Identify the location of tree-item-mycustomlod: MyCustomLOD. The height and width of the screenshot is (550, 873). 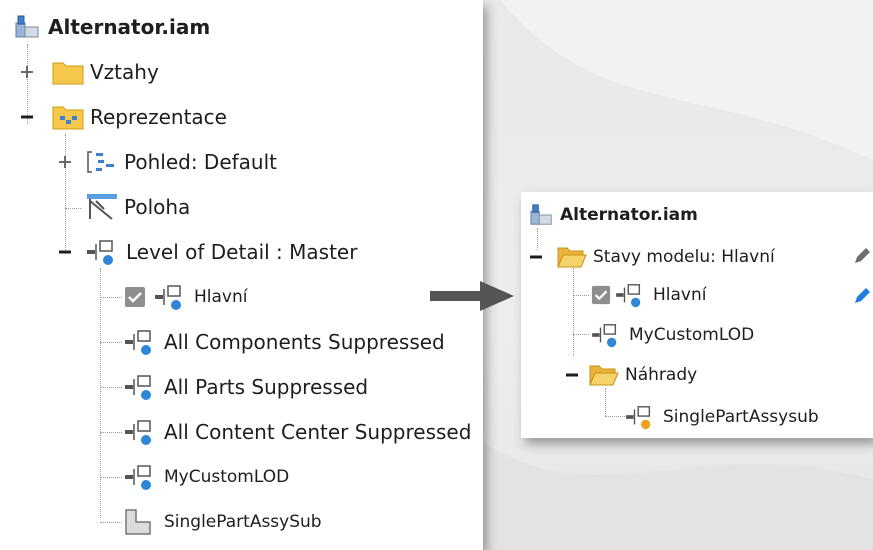
(206, 477).